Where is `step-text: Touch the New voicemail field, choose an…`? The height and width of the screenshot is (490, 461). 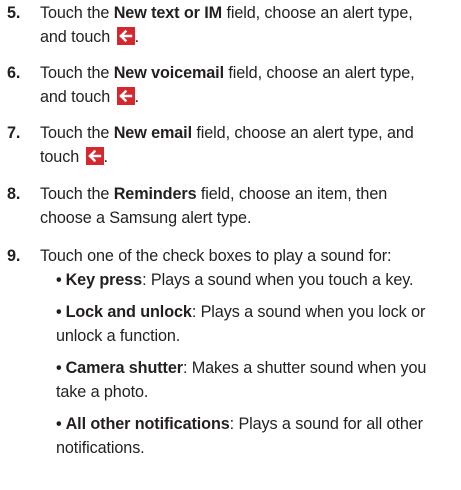
step-text: Touch the New voicemail field, choose an… is located at coordinates (227, 85).